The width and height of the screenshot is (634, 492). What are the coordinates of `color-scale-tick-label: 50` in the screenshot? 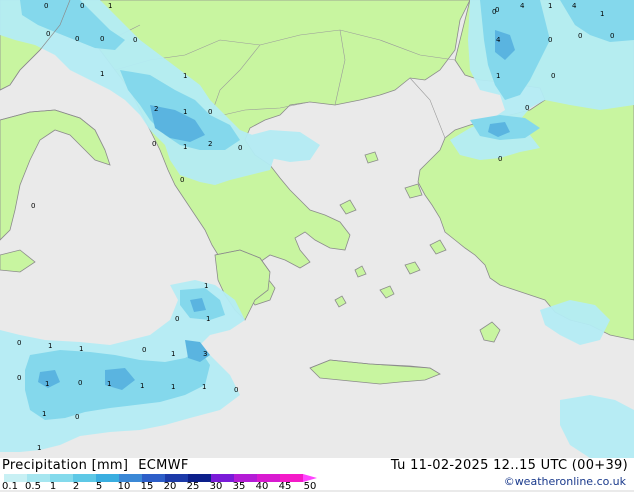 It's located at (310, 486).